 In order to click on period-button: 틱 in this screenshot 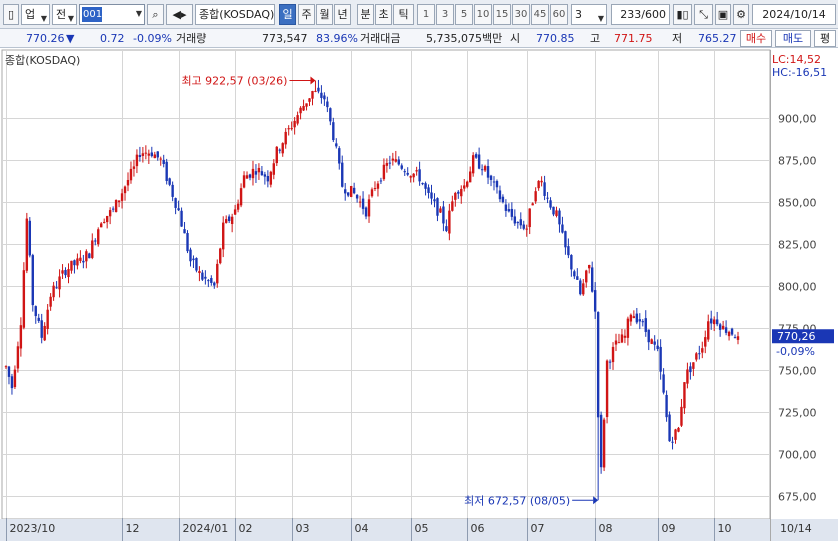, I will do `click(403, 14)`.